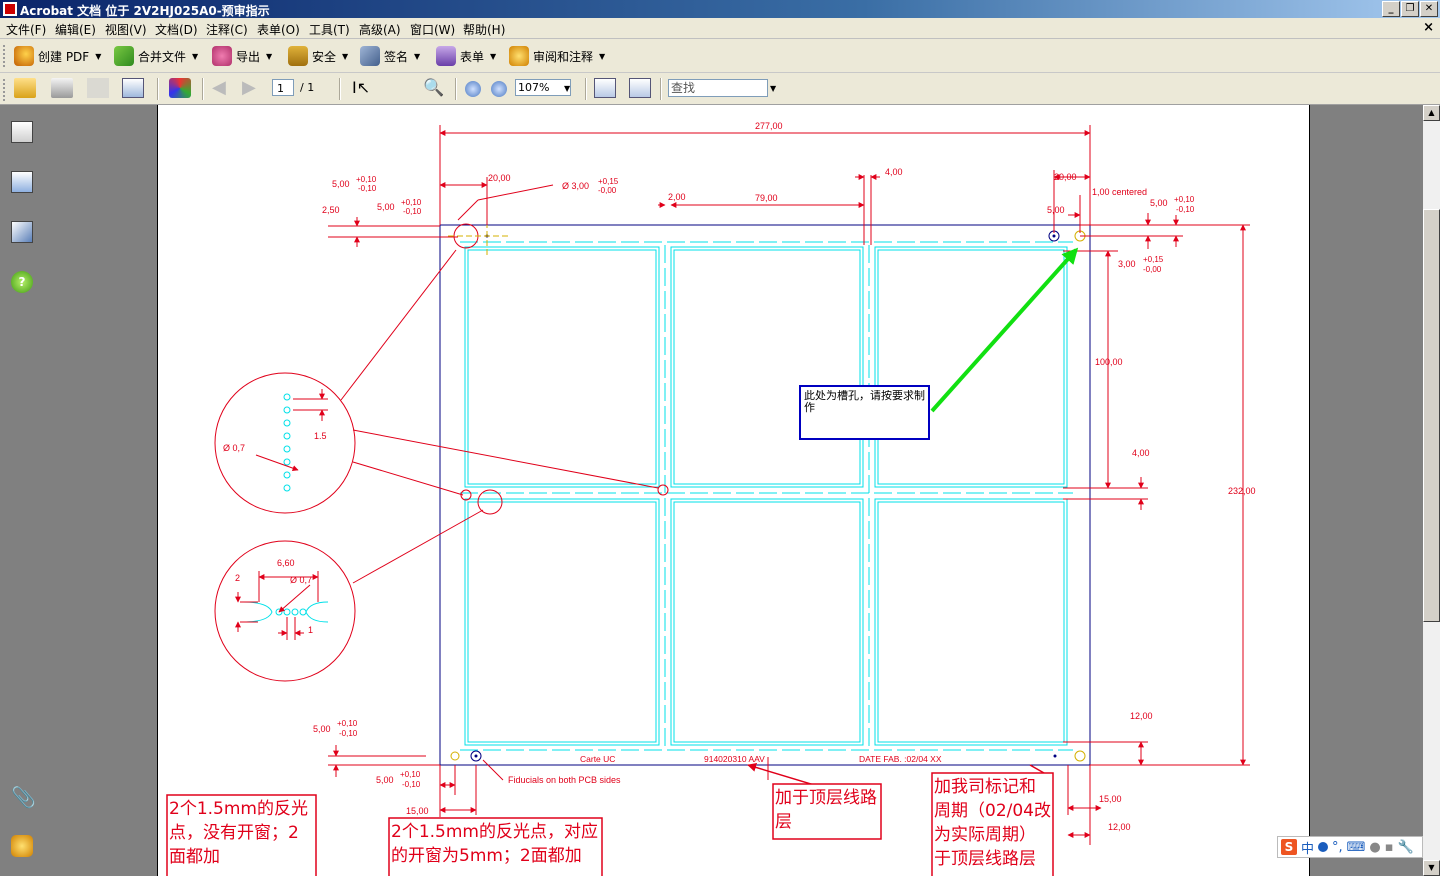 Image resolution: width=1440 pixels, height=876 pixels. I want to click on scroll-down-icon: ▼, so click(1431, 868).